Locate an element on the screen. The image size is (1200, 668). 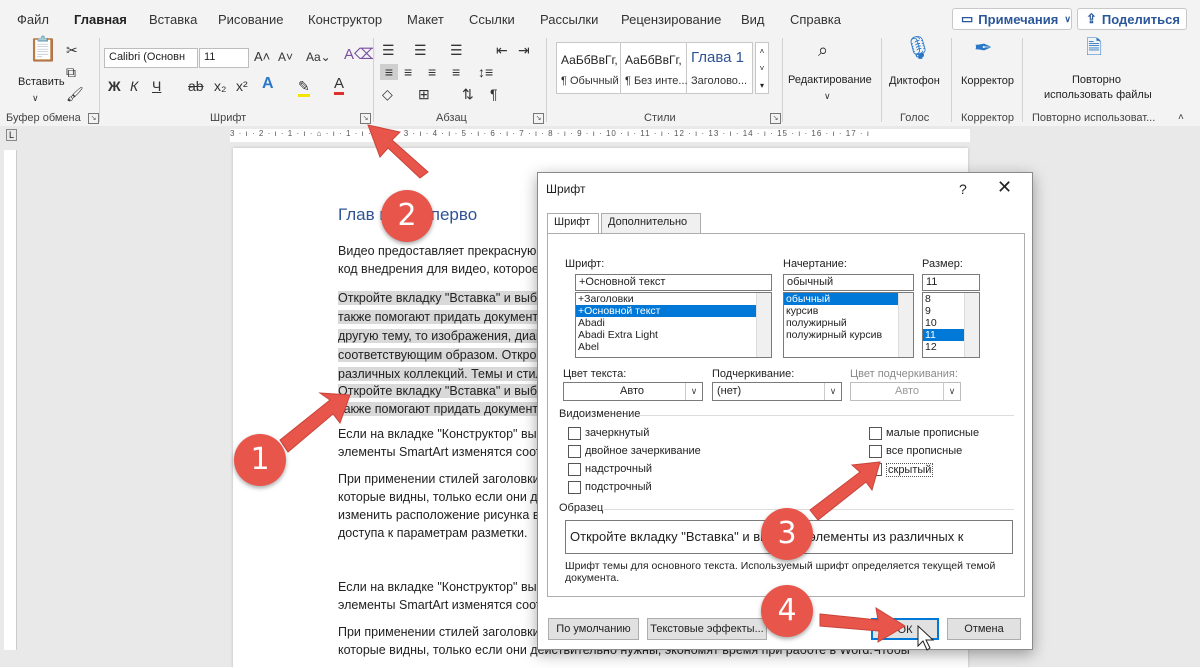
step-badge-2: 2 is located at coordinates (407, 216).